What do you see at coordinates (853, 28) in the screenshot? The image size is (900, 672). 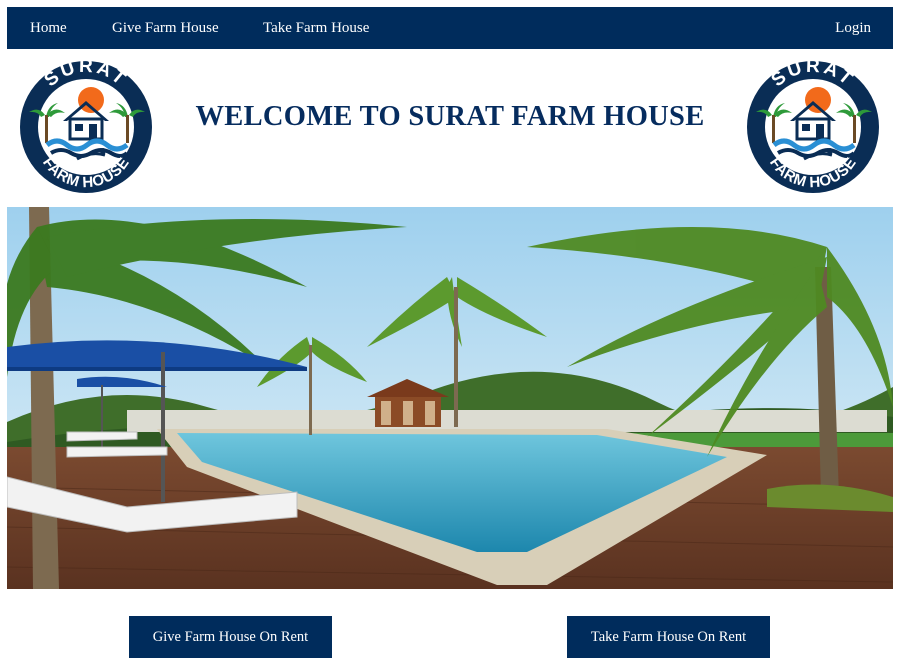 I see `nav-login-link: Login` at bounding box center [853, 28].